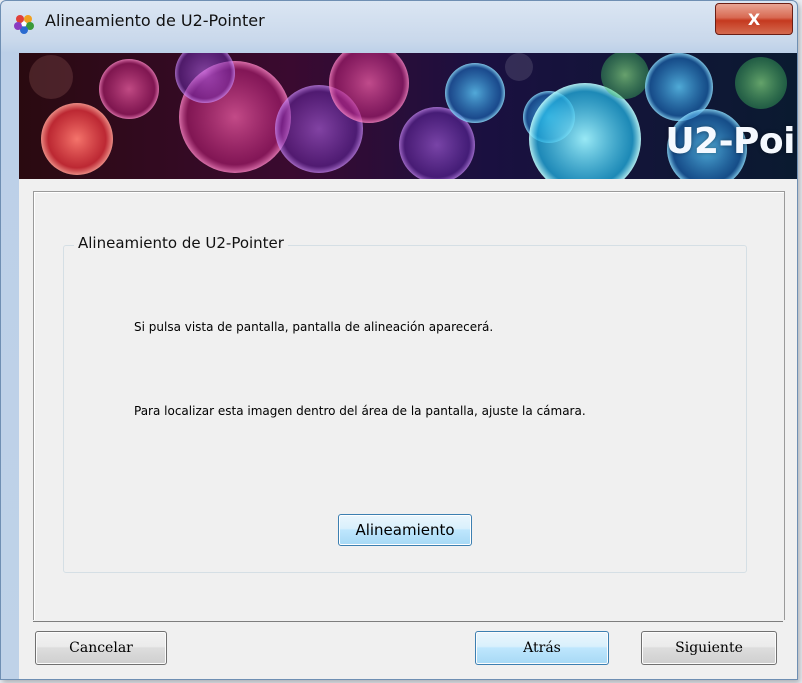 The image size is (802, 683). Describe the element at coordinates (155, 20) in the screenshot. I see `window-title: Alineamiento de U2-Pointer` at that location.